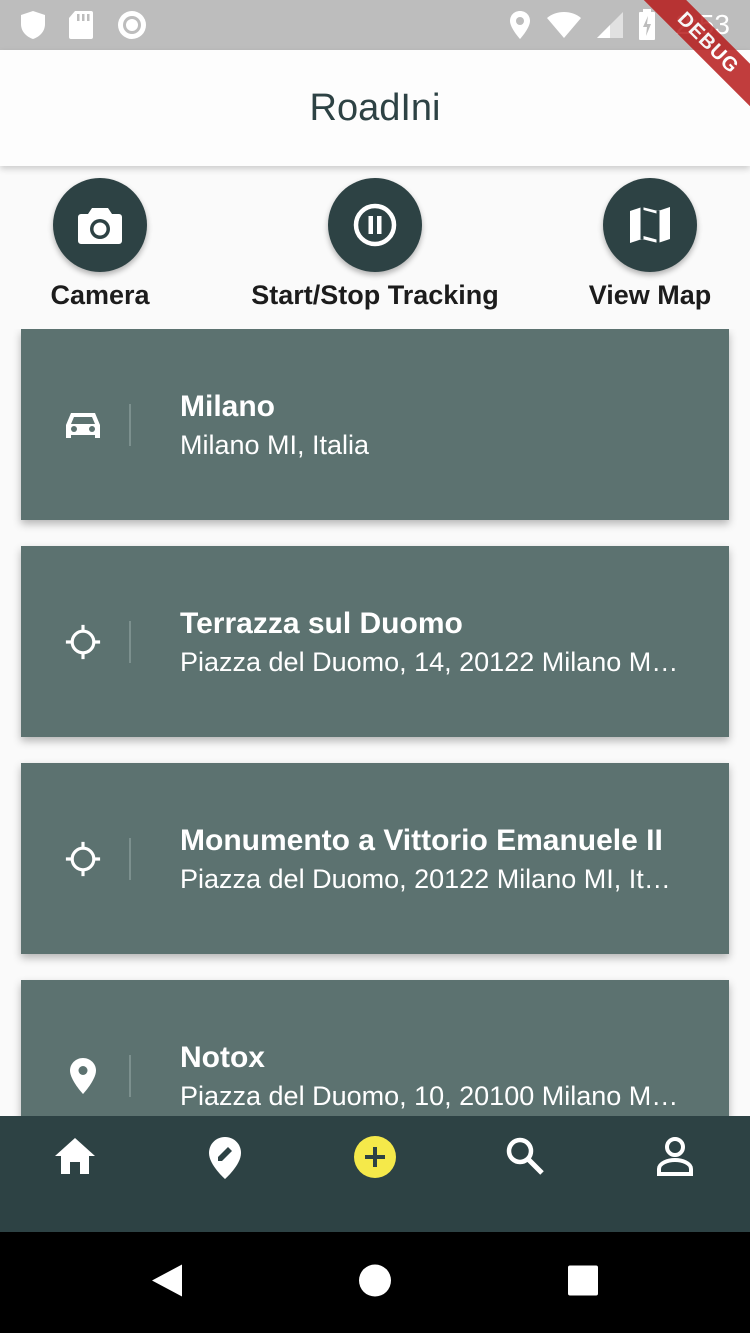 The image size is (750, 1333). What do you see at coordinates (75, 1156) in the screenshot?
I see `home-icon` at bounding box center [75, 1156].